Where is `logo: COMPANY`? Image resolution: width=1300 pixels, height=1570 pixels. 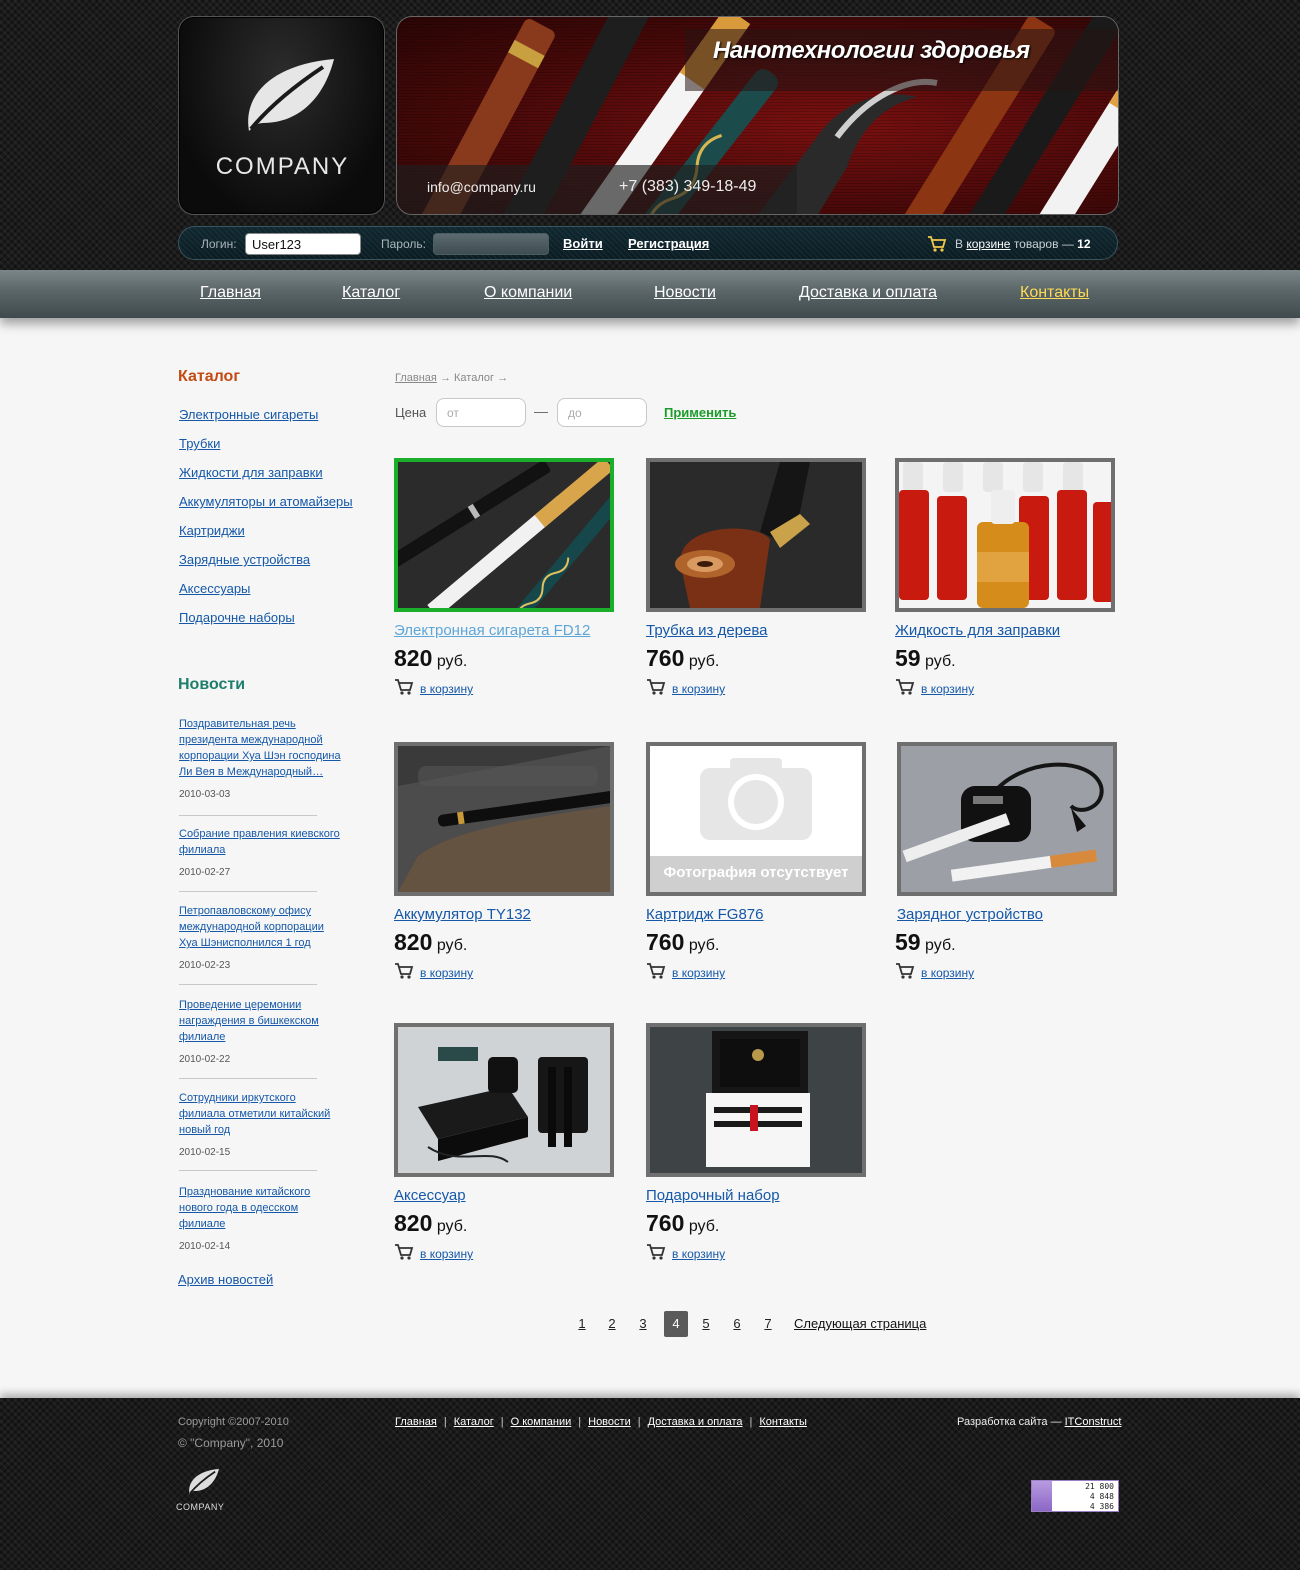 logo: COMPANY is located at coordinates (281, 115).